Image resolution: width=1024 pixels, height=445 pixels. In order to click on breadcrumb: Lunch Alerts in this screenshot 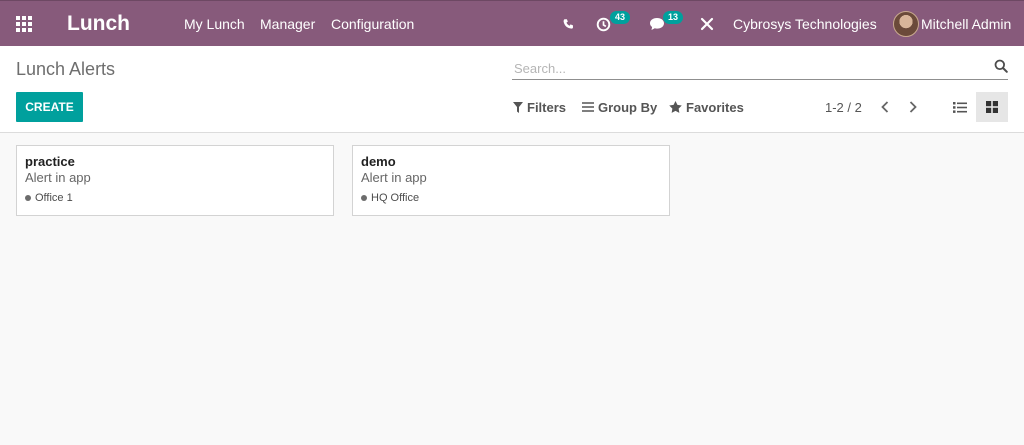, I will do `click(66, 69)`.